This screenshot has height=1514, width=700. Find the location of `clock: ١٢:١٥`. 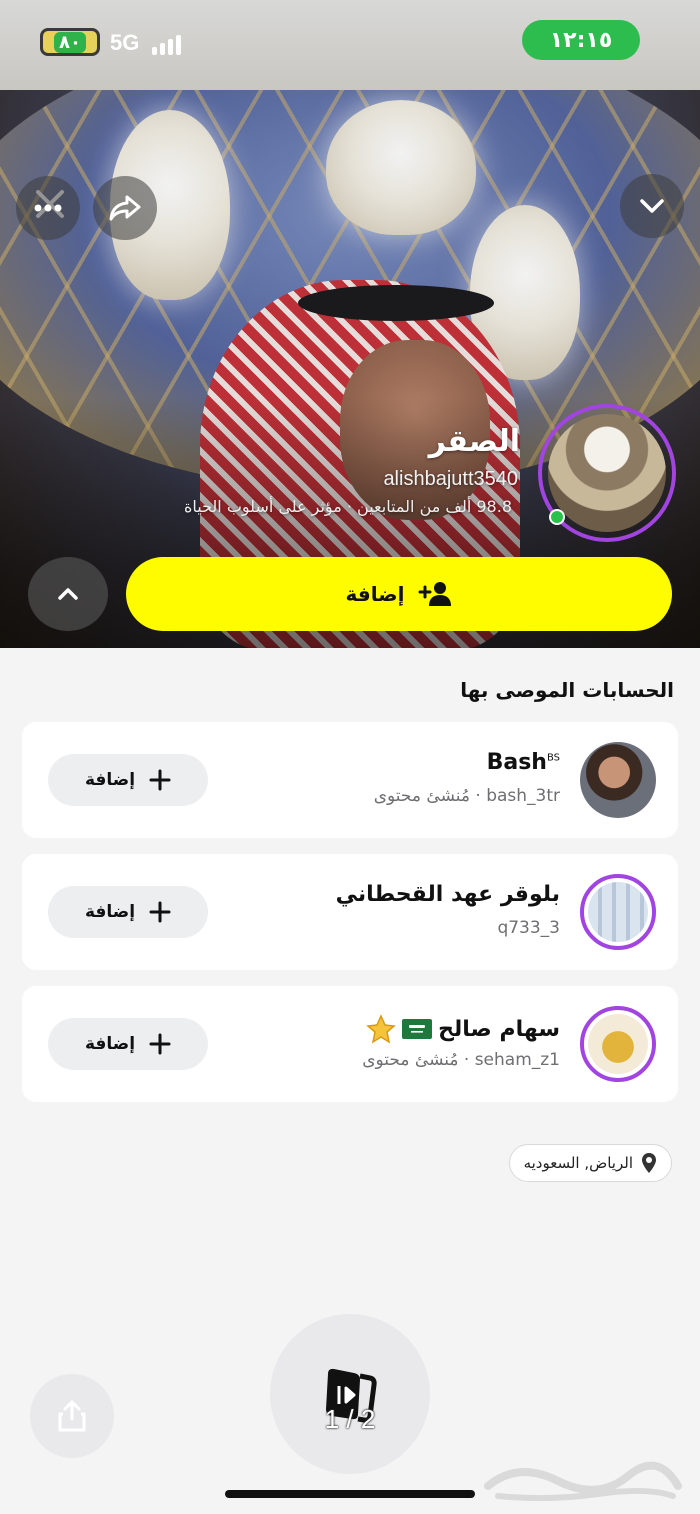

clock: ١٢:١٥ is located at coordinates (581, 40).